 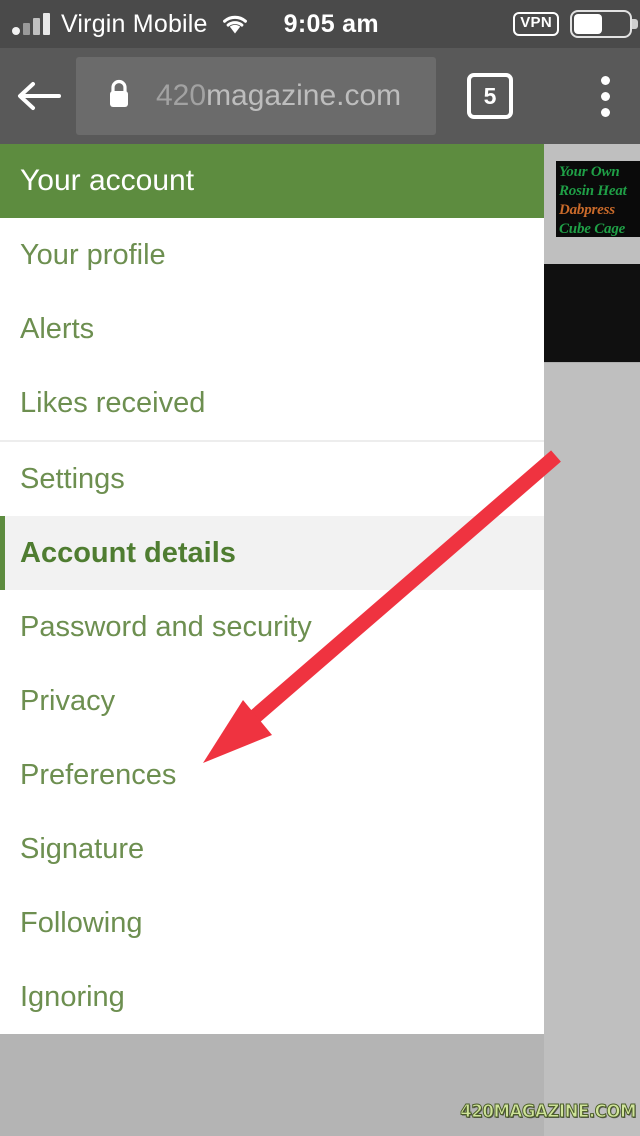 I want to click on clock-label: 9:05 am, so click(x=331, y=23).